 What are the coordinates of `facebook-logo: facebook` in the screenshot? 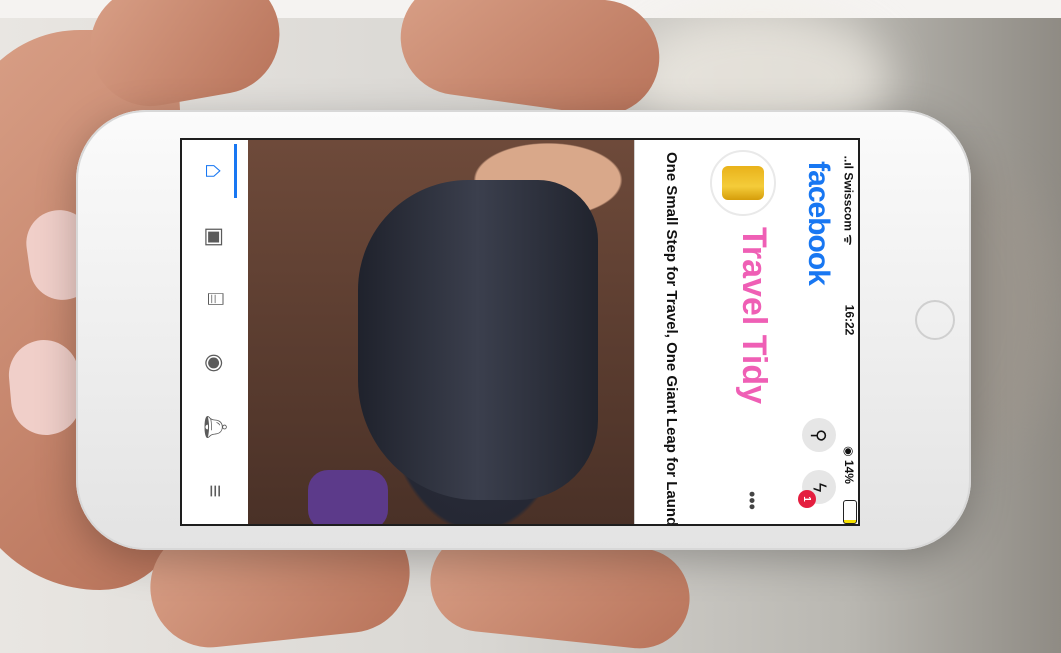 It's located at (818, 223).